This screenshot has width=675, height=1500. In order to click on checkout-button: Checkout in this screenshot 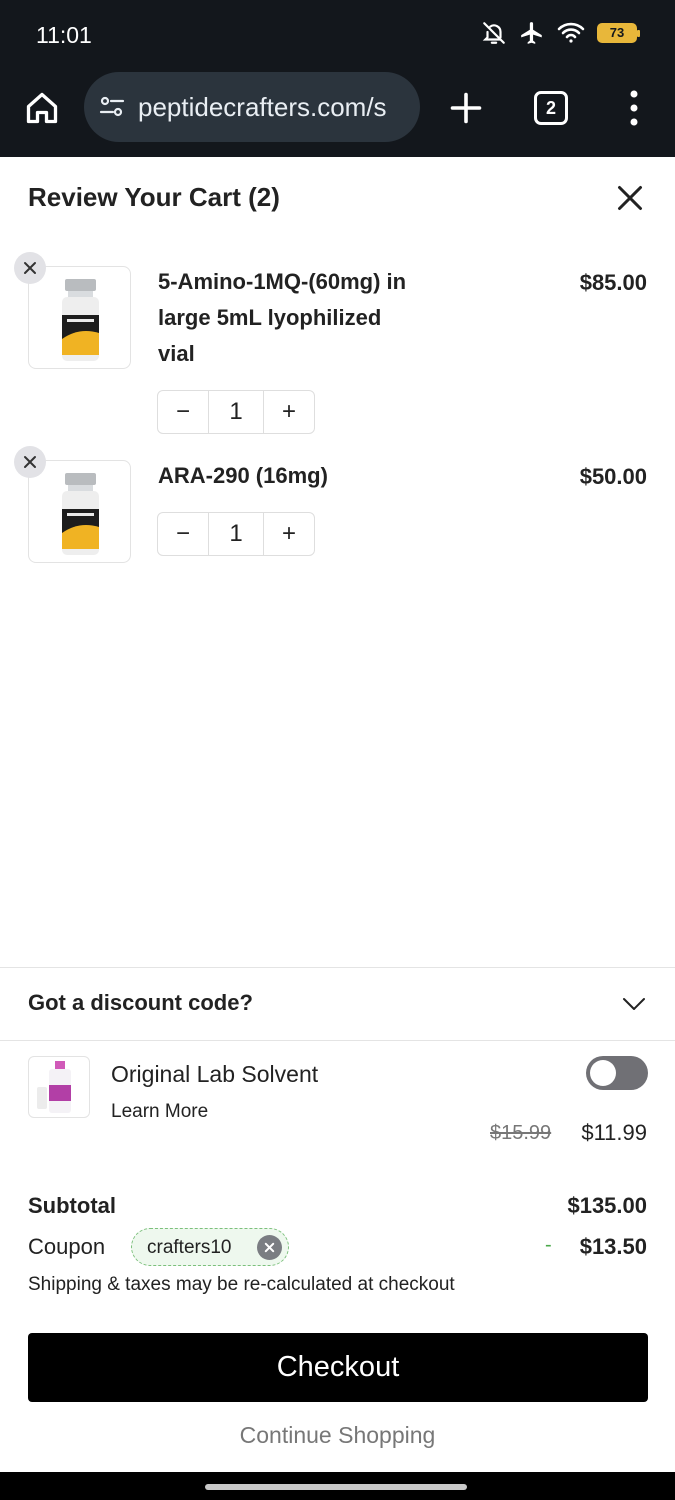, I will do `click(338, 1367)`.